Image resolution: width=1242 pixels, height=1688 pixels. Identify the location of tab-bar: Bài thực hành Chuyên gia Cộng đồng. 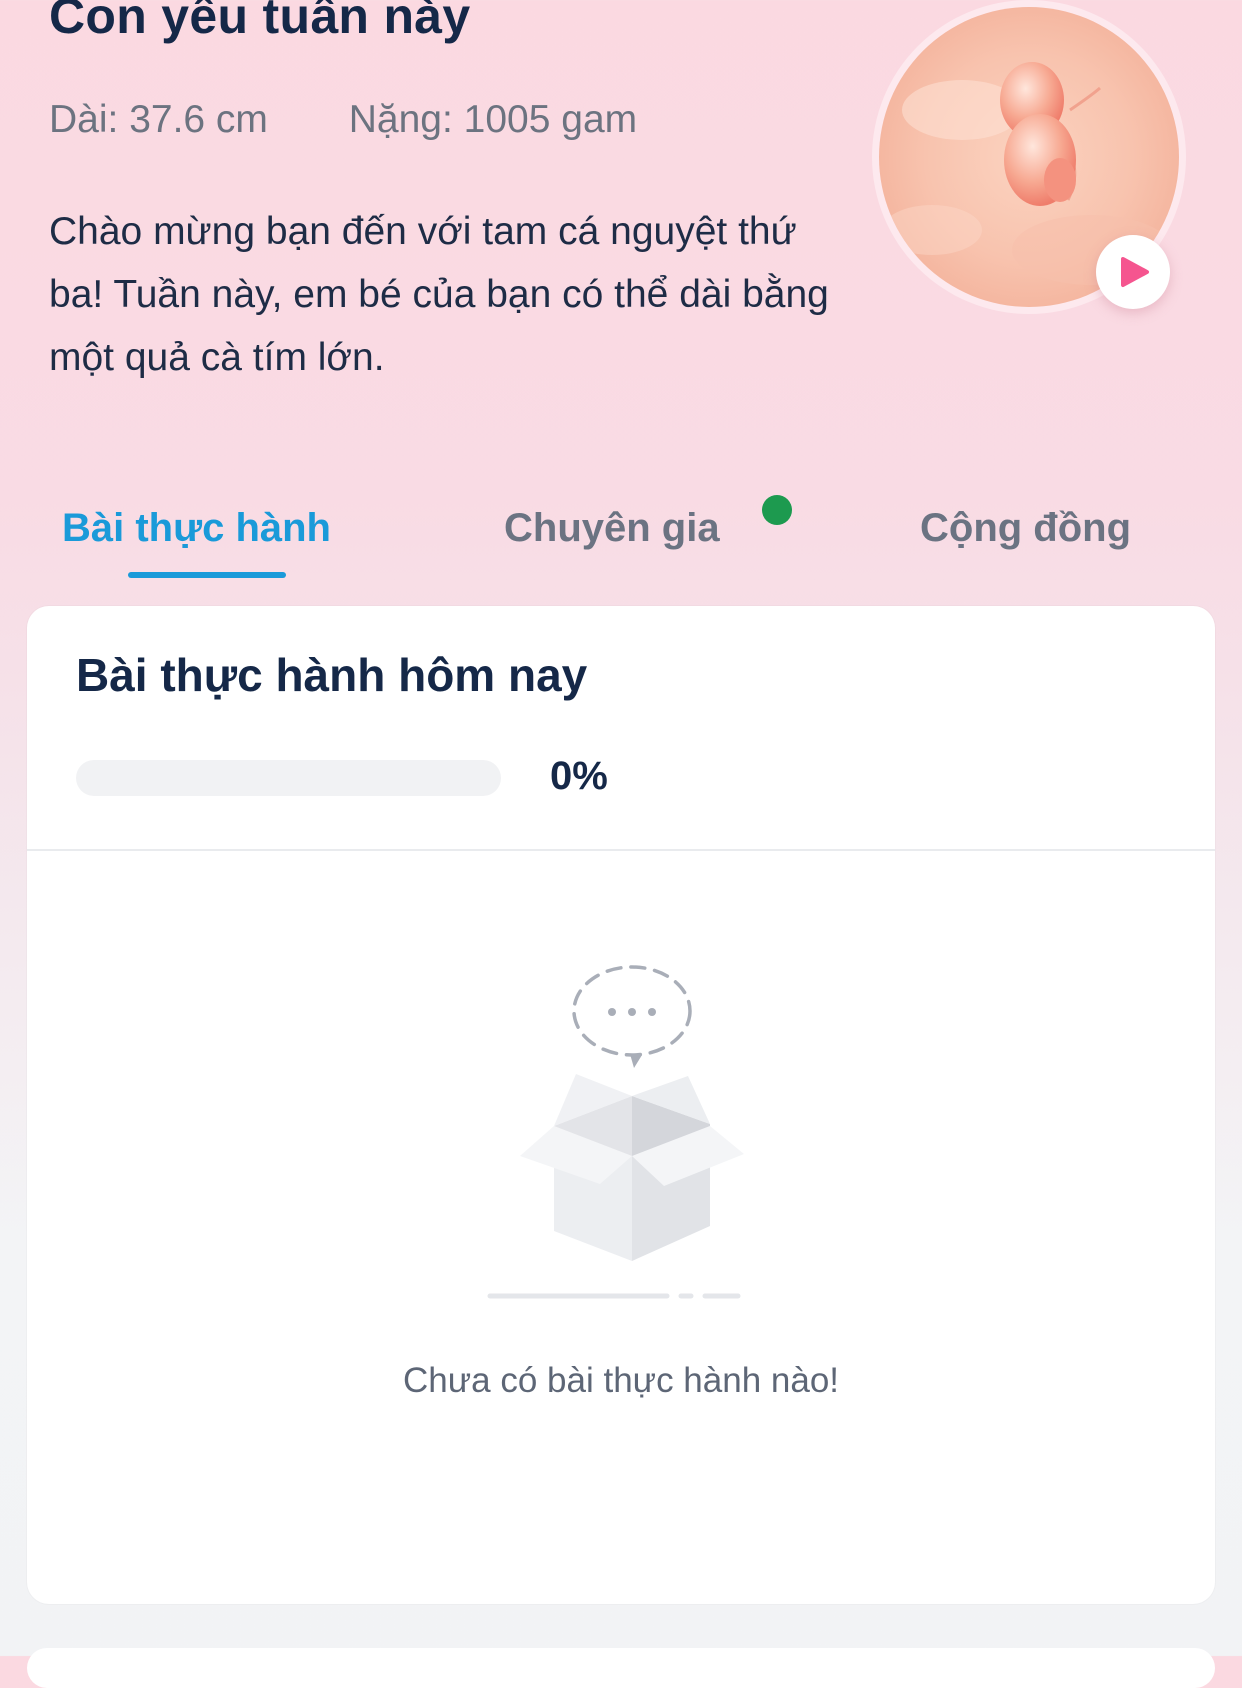
(621, 535).